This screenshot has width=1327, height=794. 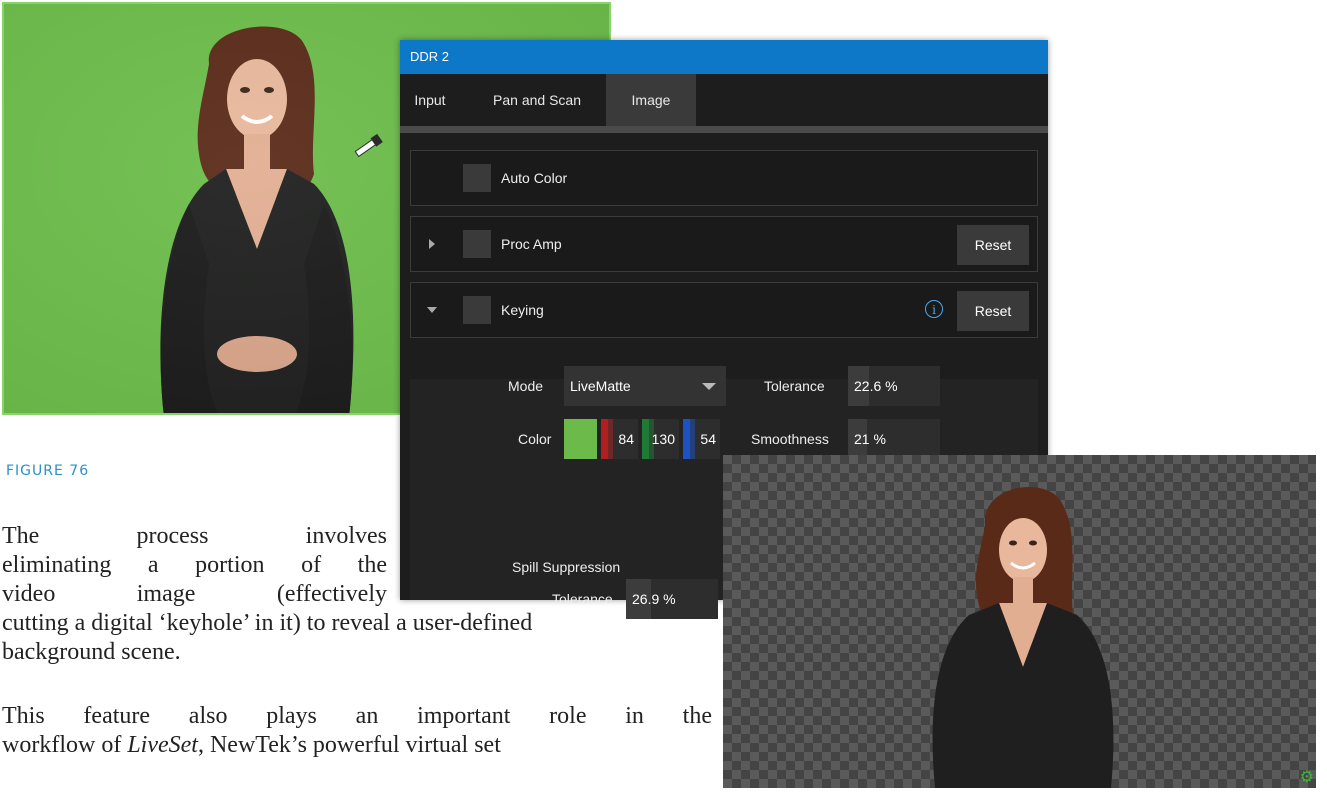 What do you see at coordinates (531, 244) in the screenshot?
I see `proc-amp-label: Proc Amp` at bounding box center [531, 244].